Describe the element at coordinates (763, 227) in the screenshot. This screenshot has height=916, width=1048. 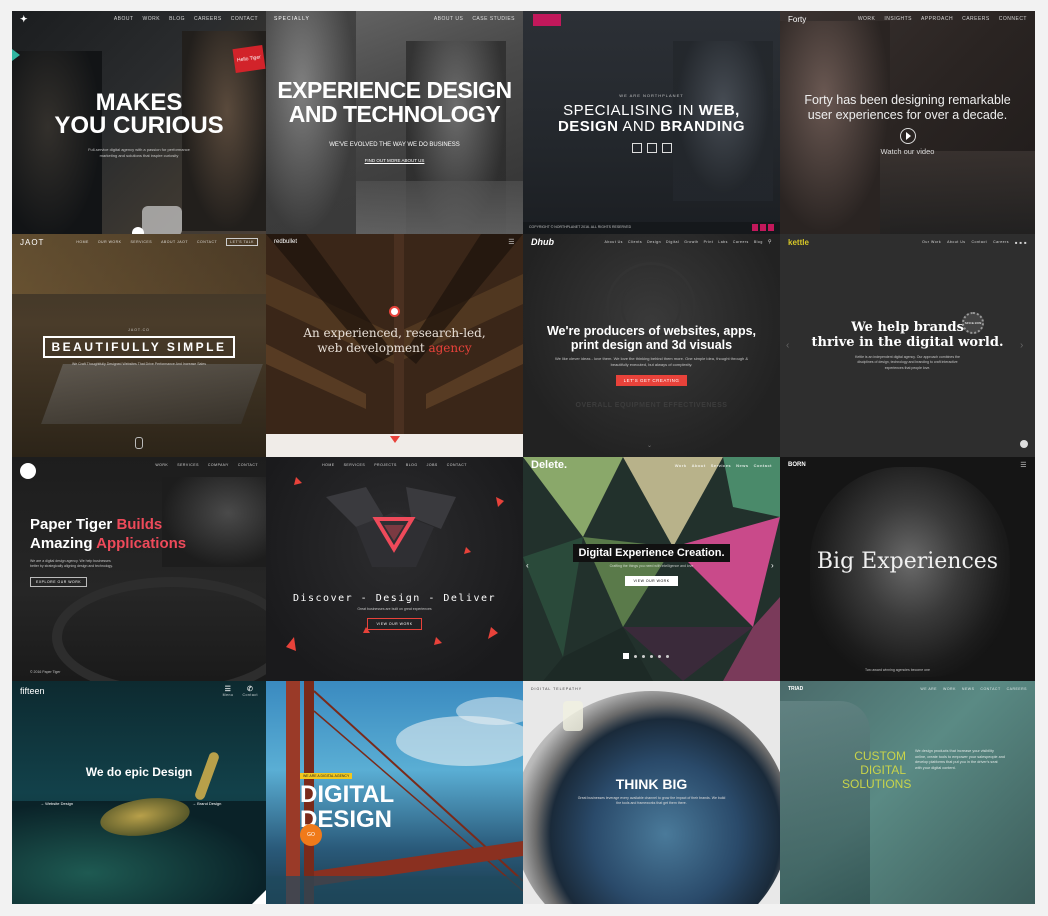
I see `social-icons` at that location.